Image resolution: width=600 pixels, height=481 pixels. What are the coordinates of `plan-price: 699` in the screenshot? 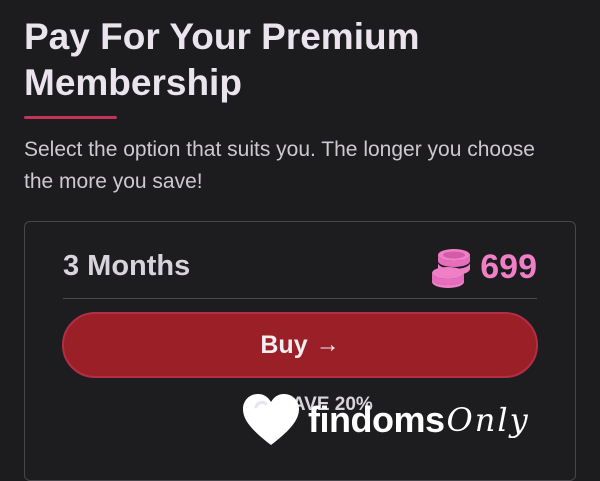 It's located at (483, 267).